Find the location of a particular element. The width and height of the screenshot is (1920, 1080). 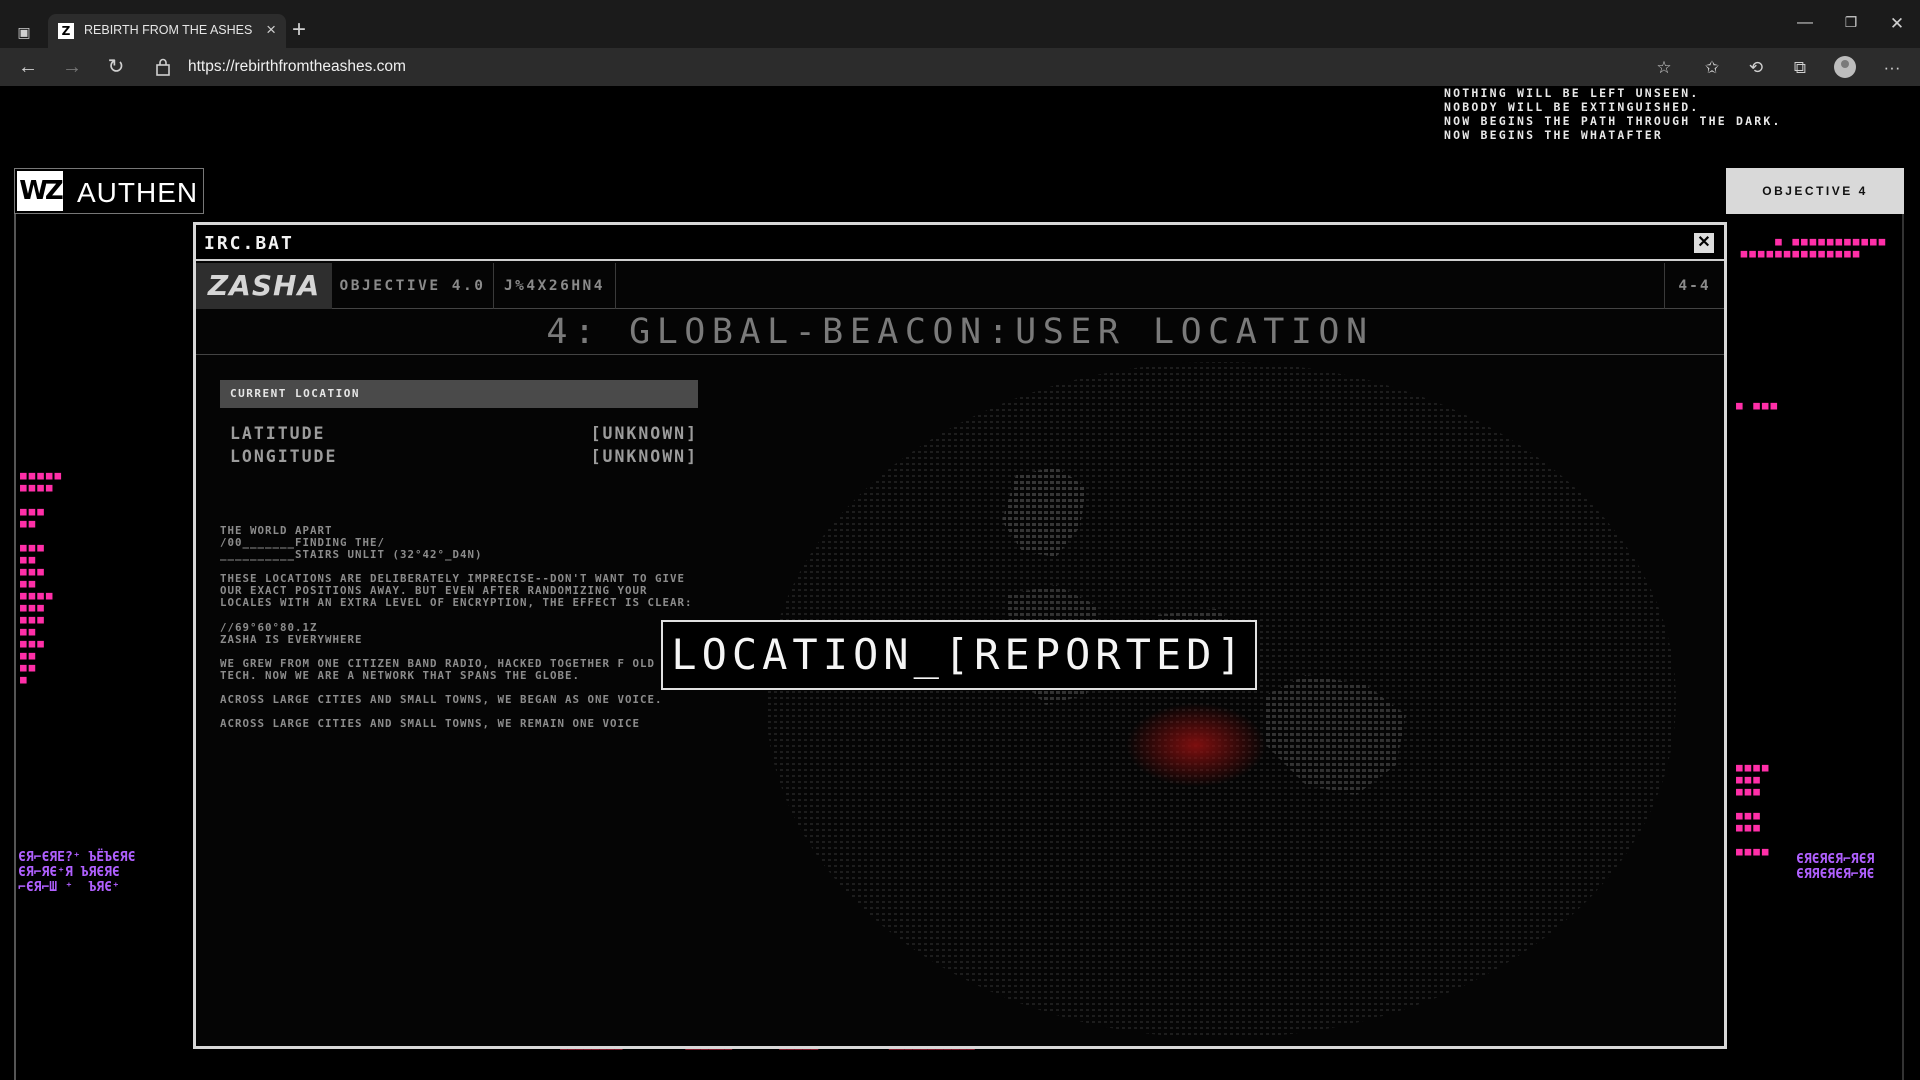

reload-icon: ↻ is located at coordinates (116, 67).